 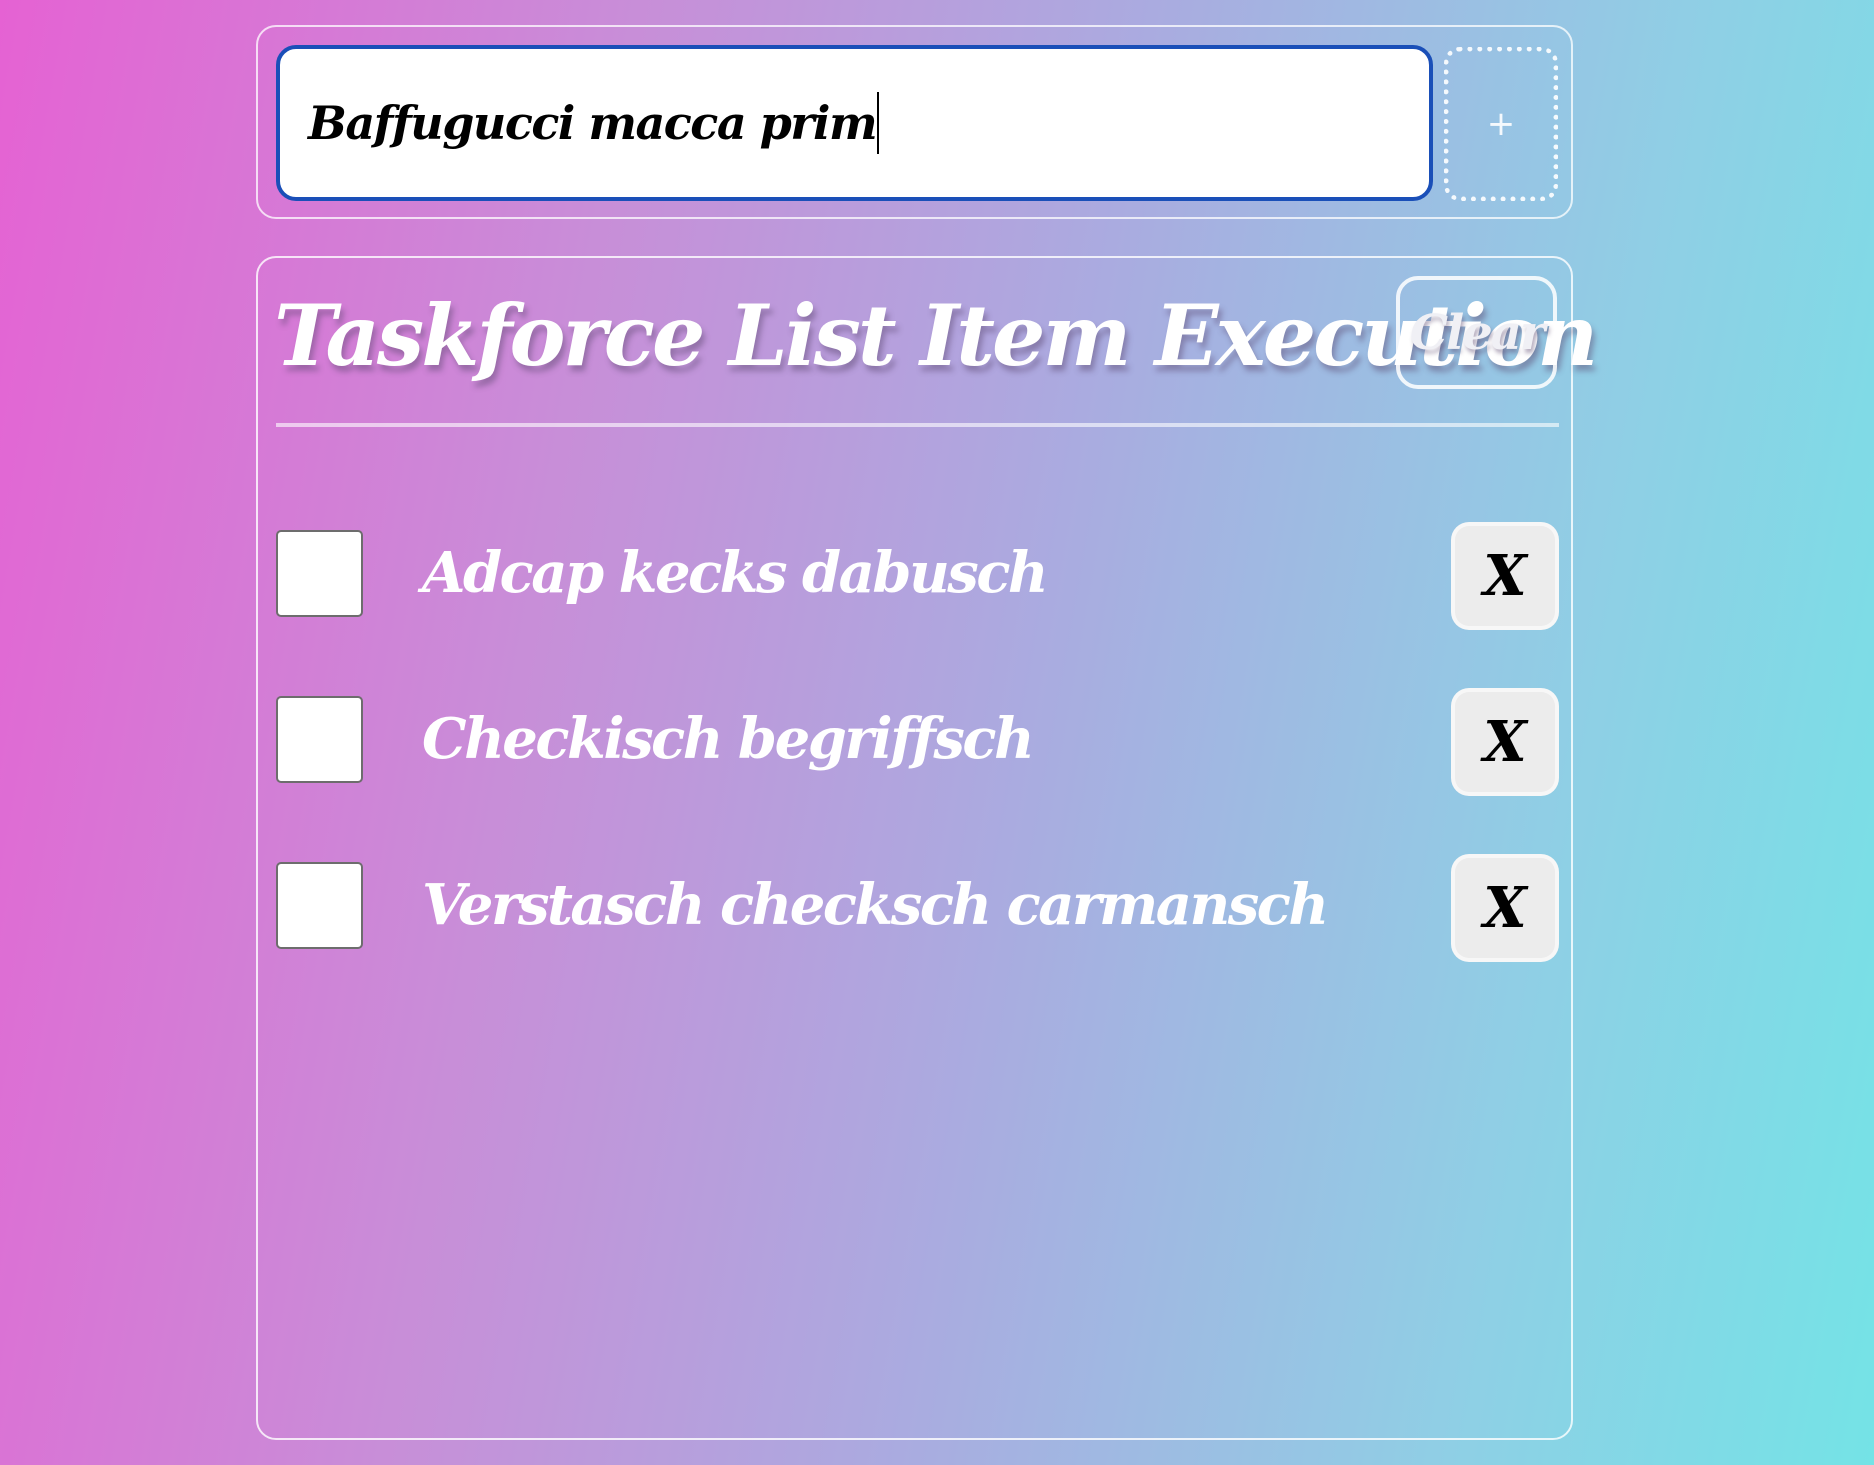 What do you see at coordinates (878, 123) in the screenshot?
I see `text-caret` at bounding box center [878, 123].